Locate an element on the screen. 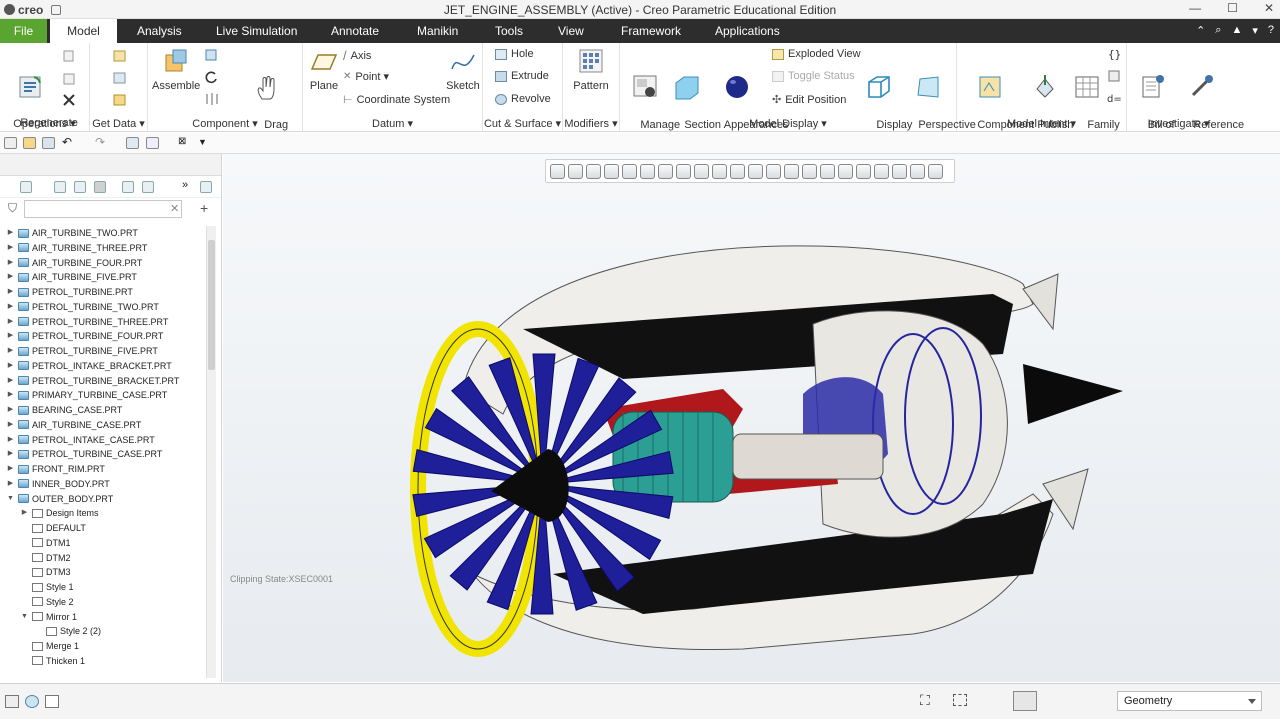 The width and height of the screenshot is (1280, 719). delete-icon is located at coordinates (69, 100).